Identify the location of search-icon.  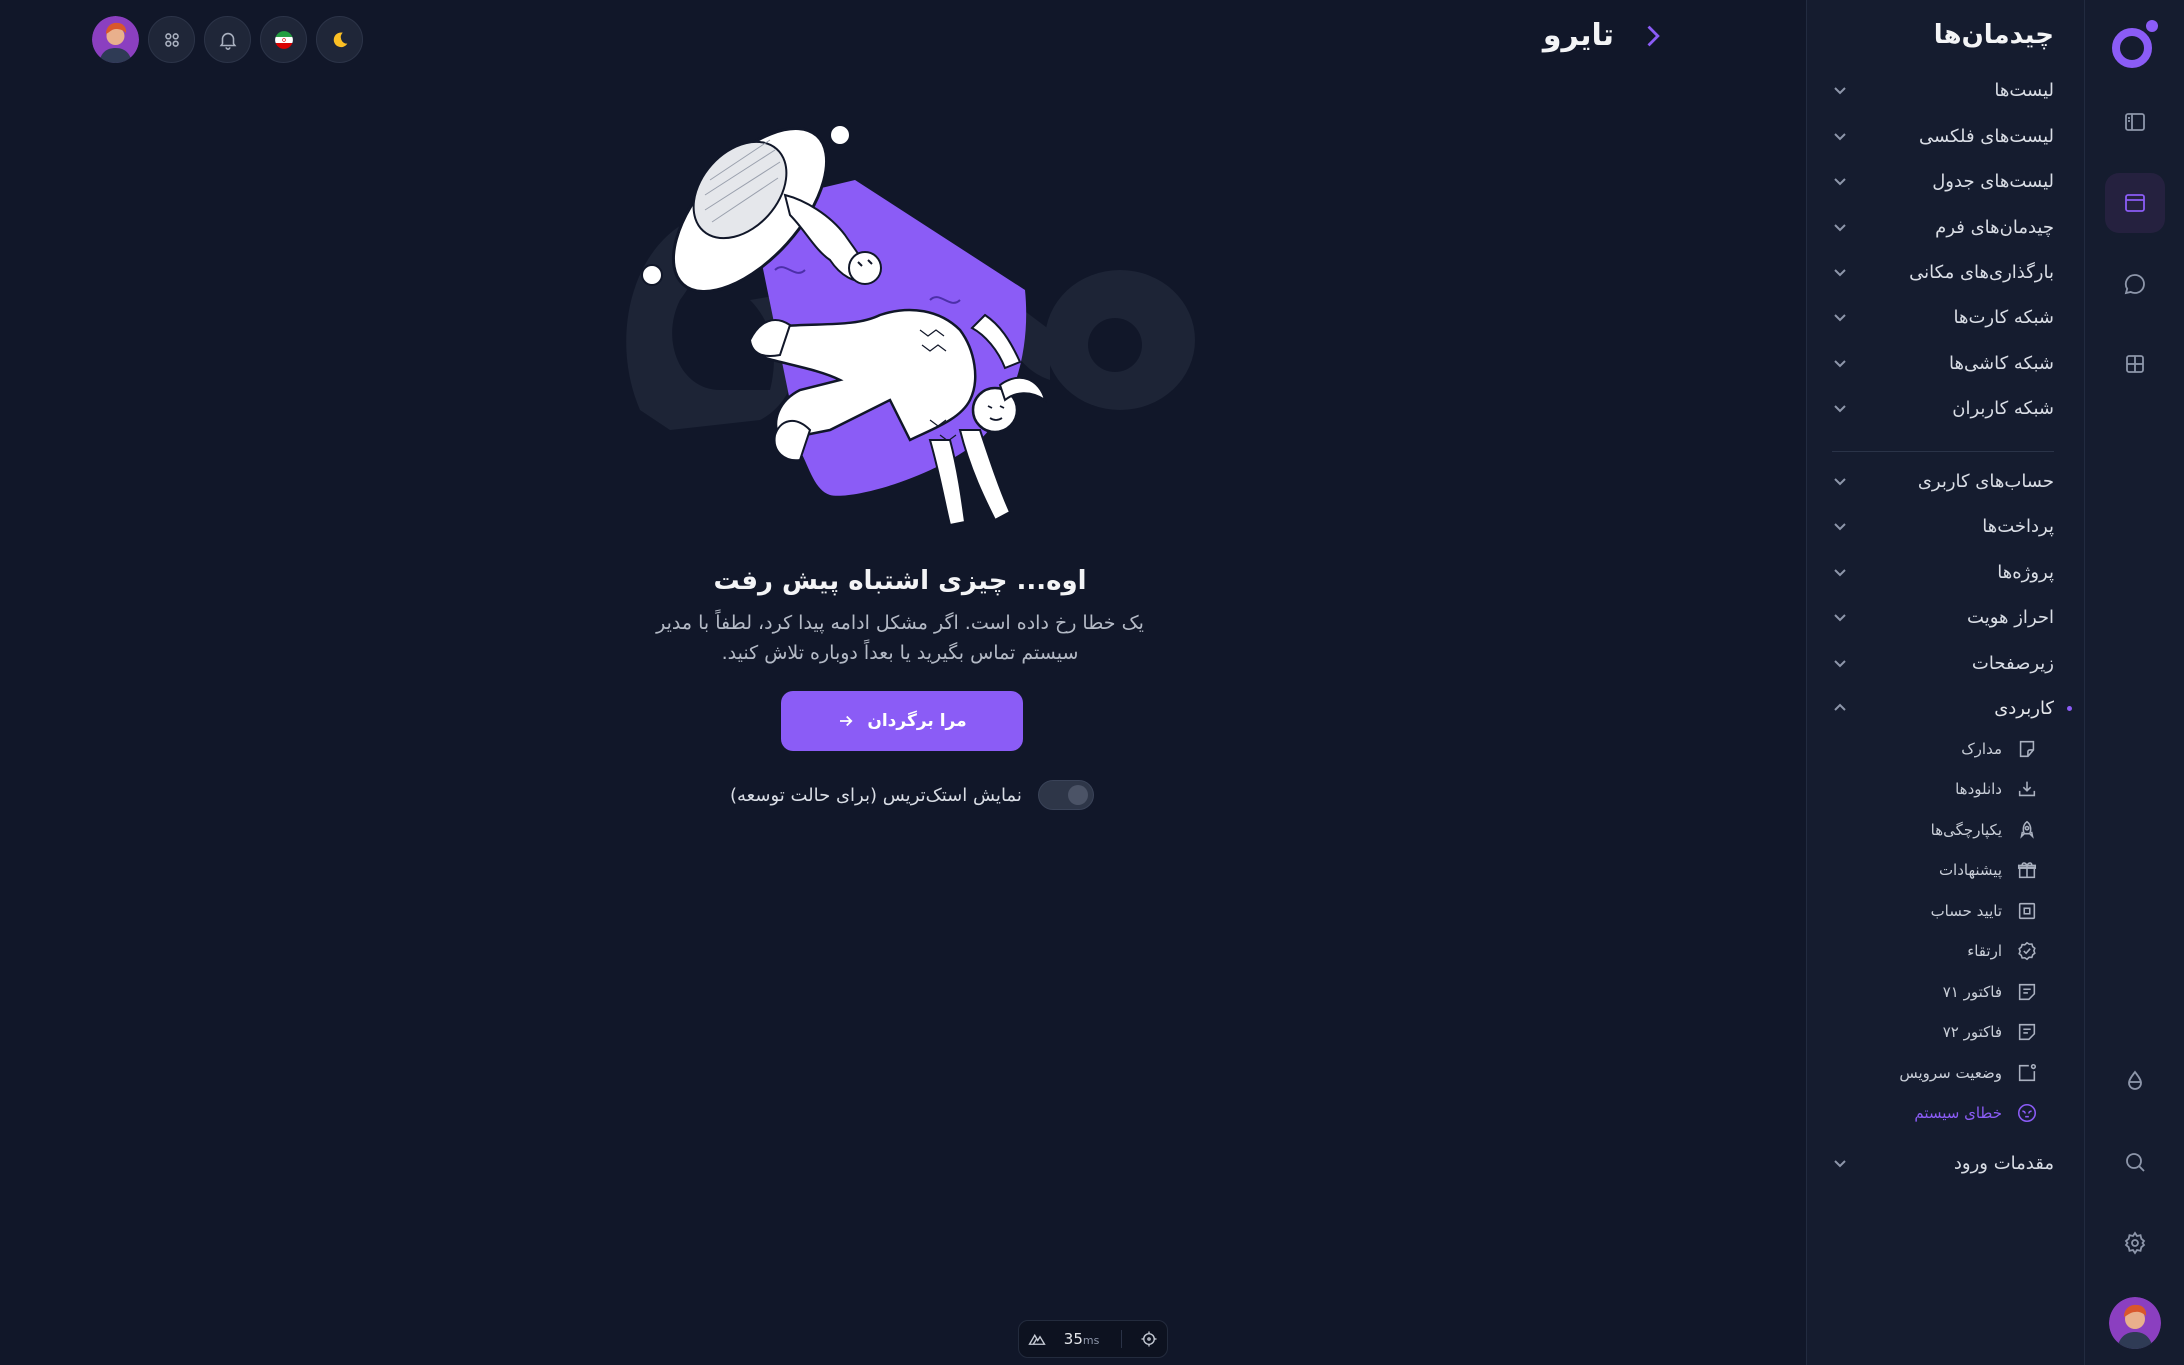
(2135, 1162).